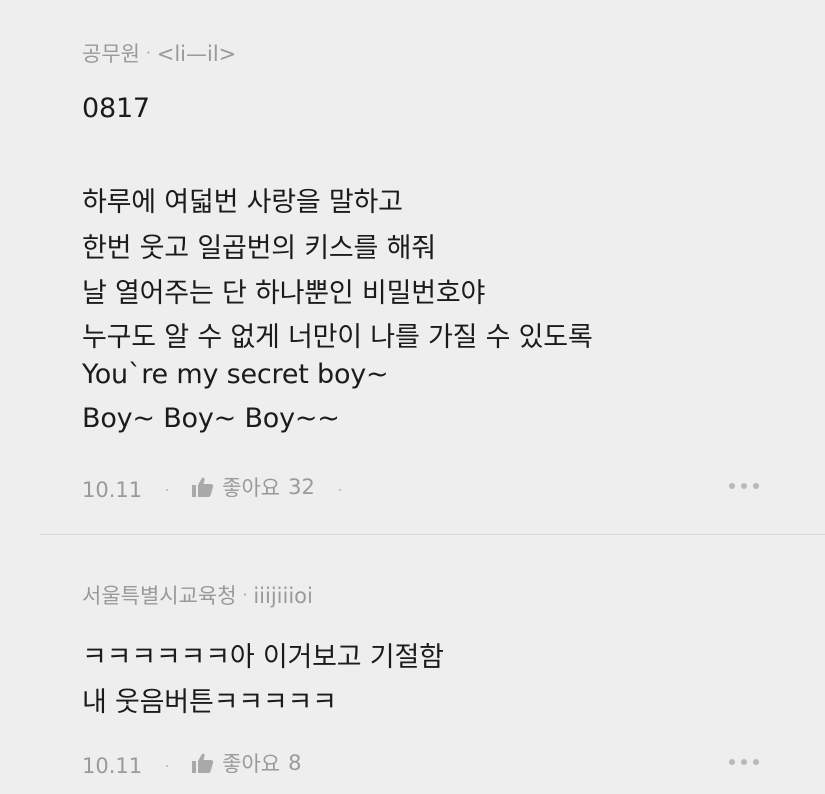 The width and height of the screenshot is (825, 794). Describe the element at coordinates (263, 657) in the screenshot. I see `comment-text-line: ㅋㅋㅋㅋㅋㅋ아 이거보고 기절함` at that location.